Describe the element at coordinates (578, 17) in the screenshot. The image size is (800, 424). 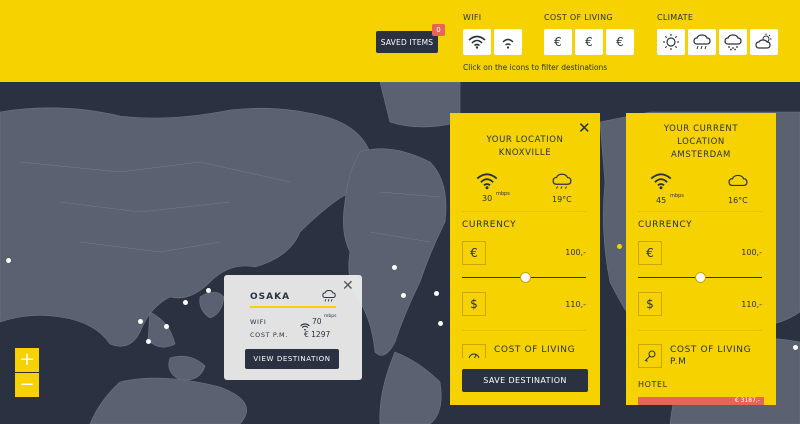
I see `cost-filter-title: COST OF LIVING` at that location.